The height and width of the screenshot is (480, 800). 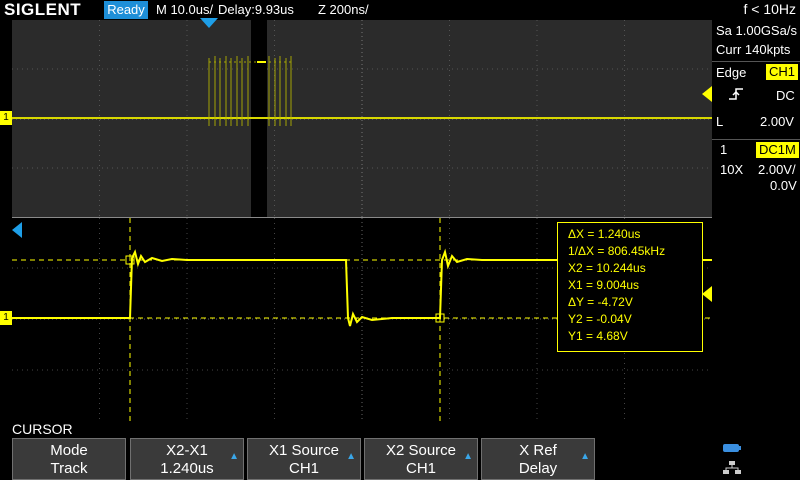 What do you see at coordinates (600, 302) in the screenshot?
I see `delta-y-readout: ΔY = -4.72V` at bounding box center [600, 302].